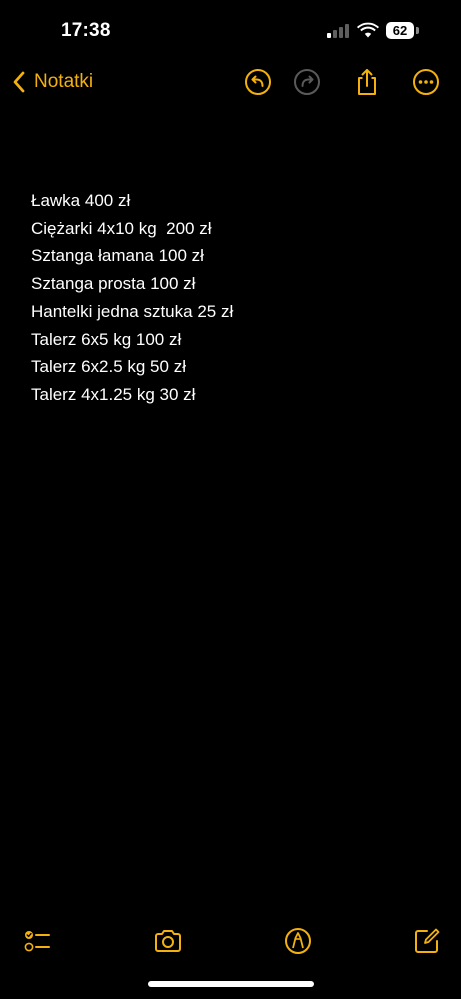  I want to click on camera-button, so click(168, 941).